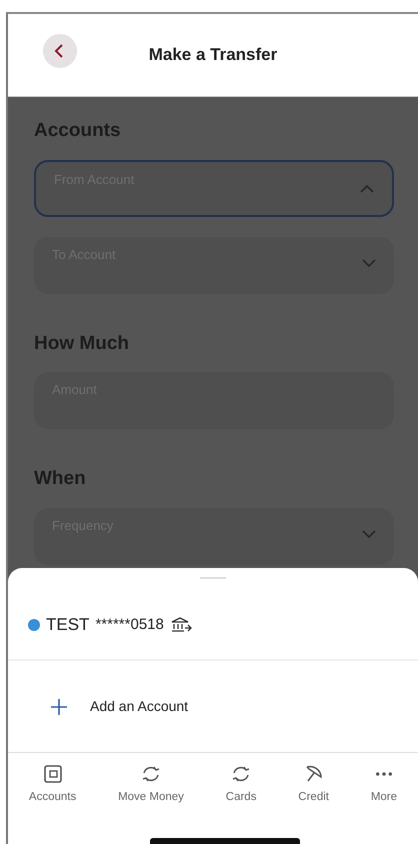  What do you see at coordinates (213, 578) in the screenshot?
I see `sheet-handle` at bounding box center [213, 578].